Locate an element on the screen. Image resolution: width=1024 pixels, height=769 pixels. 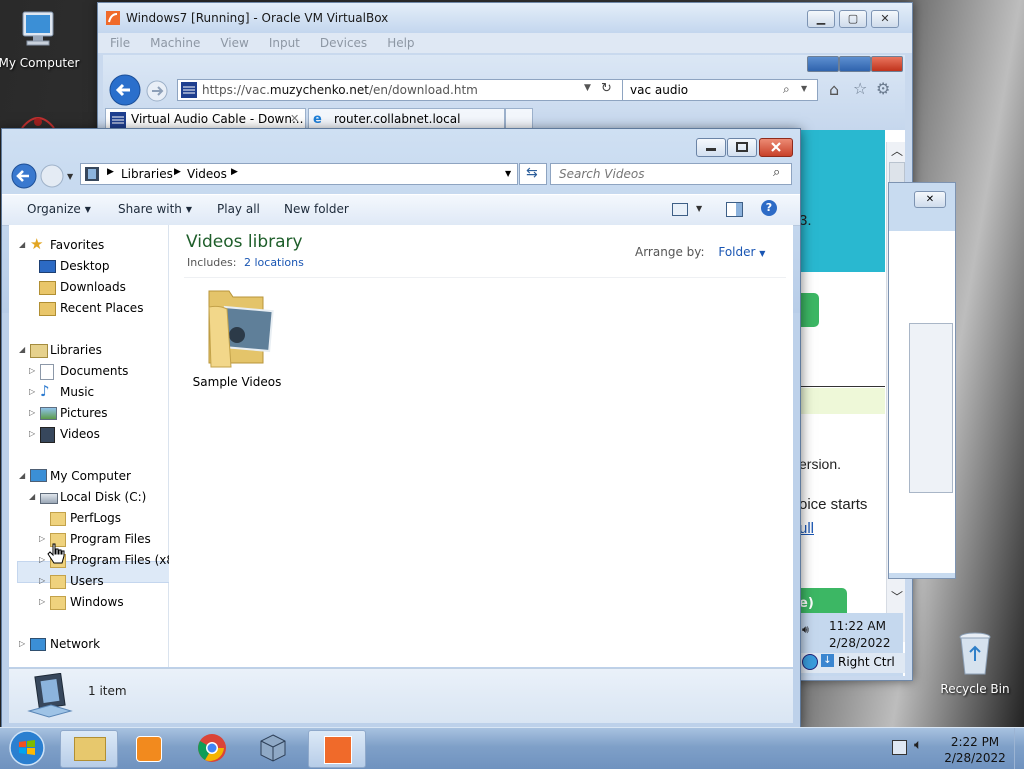
scroll-up-icon: ︿ is located at coordinates (897, 150).